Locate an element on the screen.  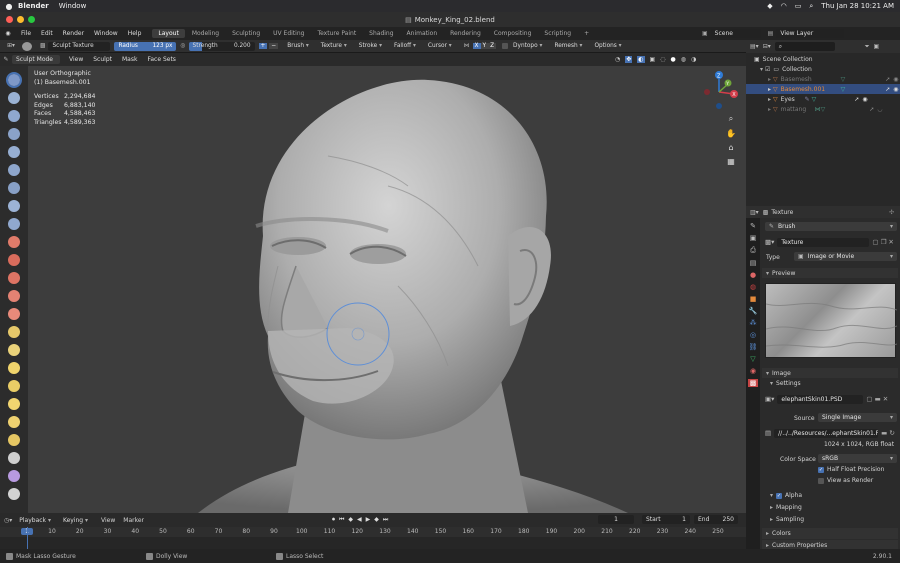
unlink-icon: ✕ is located at coordinates (885, 399).